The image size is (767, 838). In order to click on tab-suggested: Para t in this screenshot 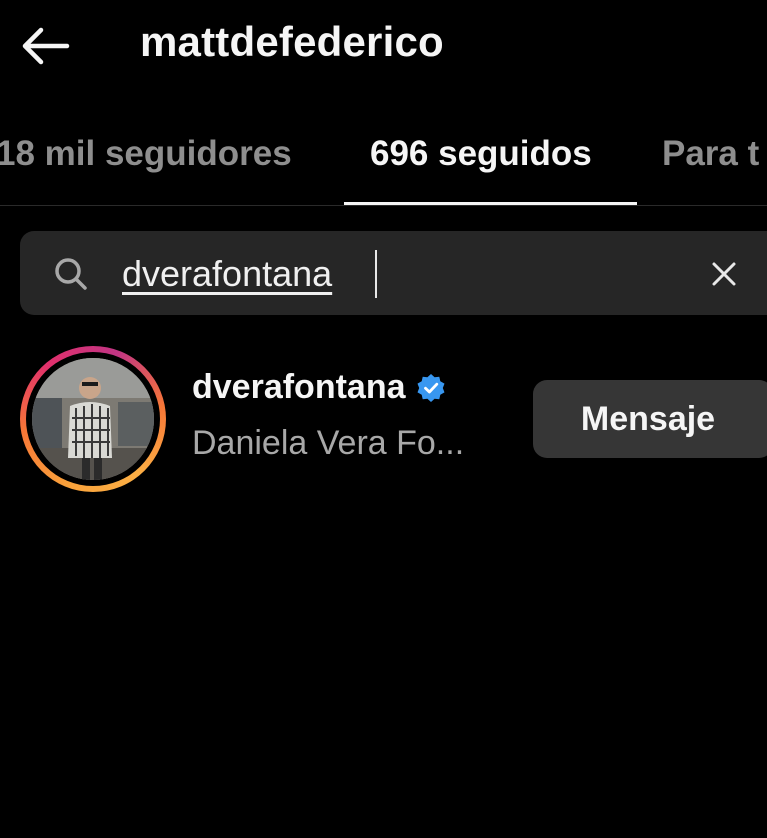, I will do `click(710, 154)`.